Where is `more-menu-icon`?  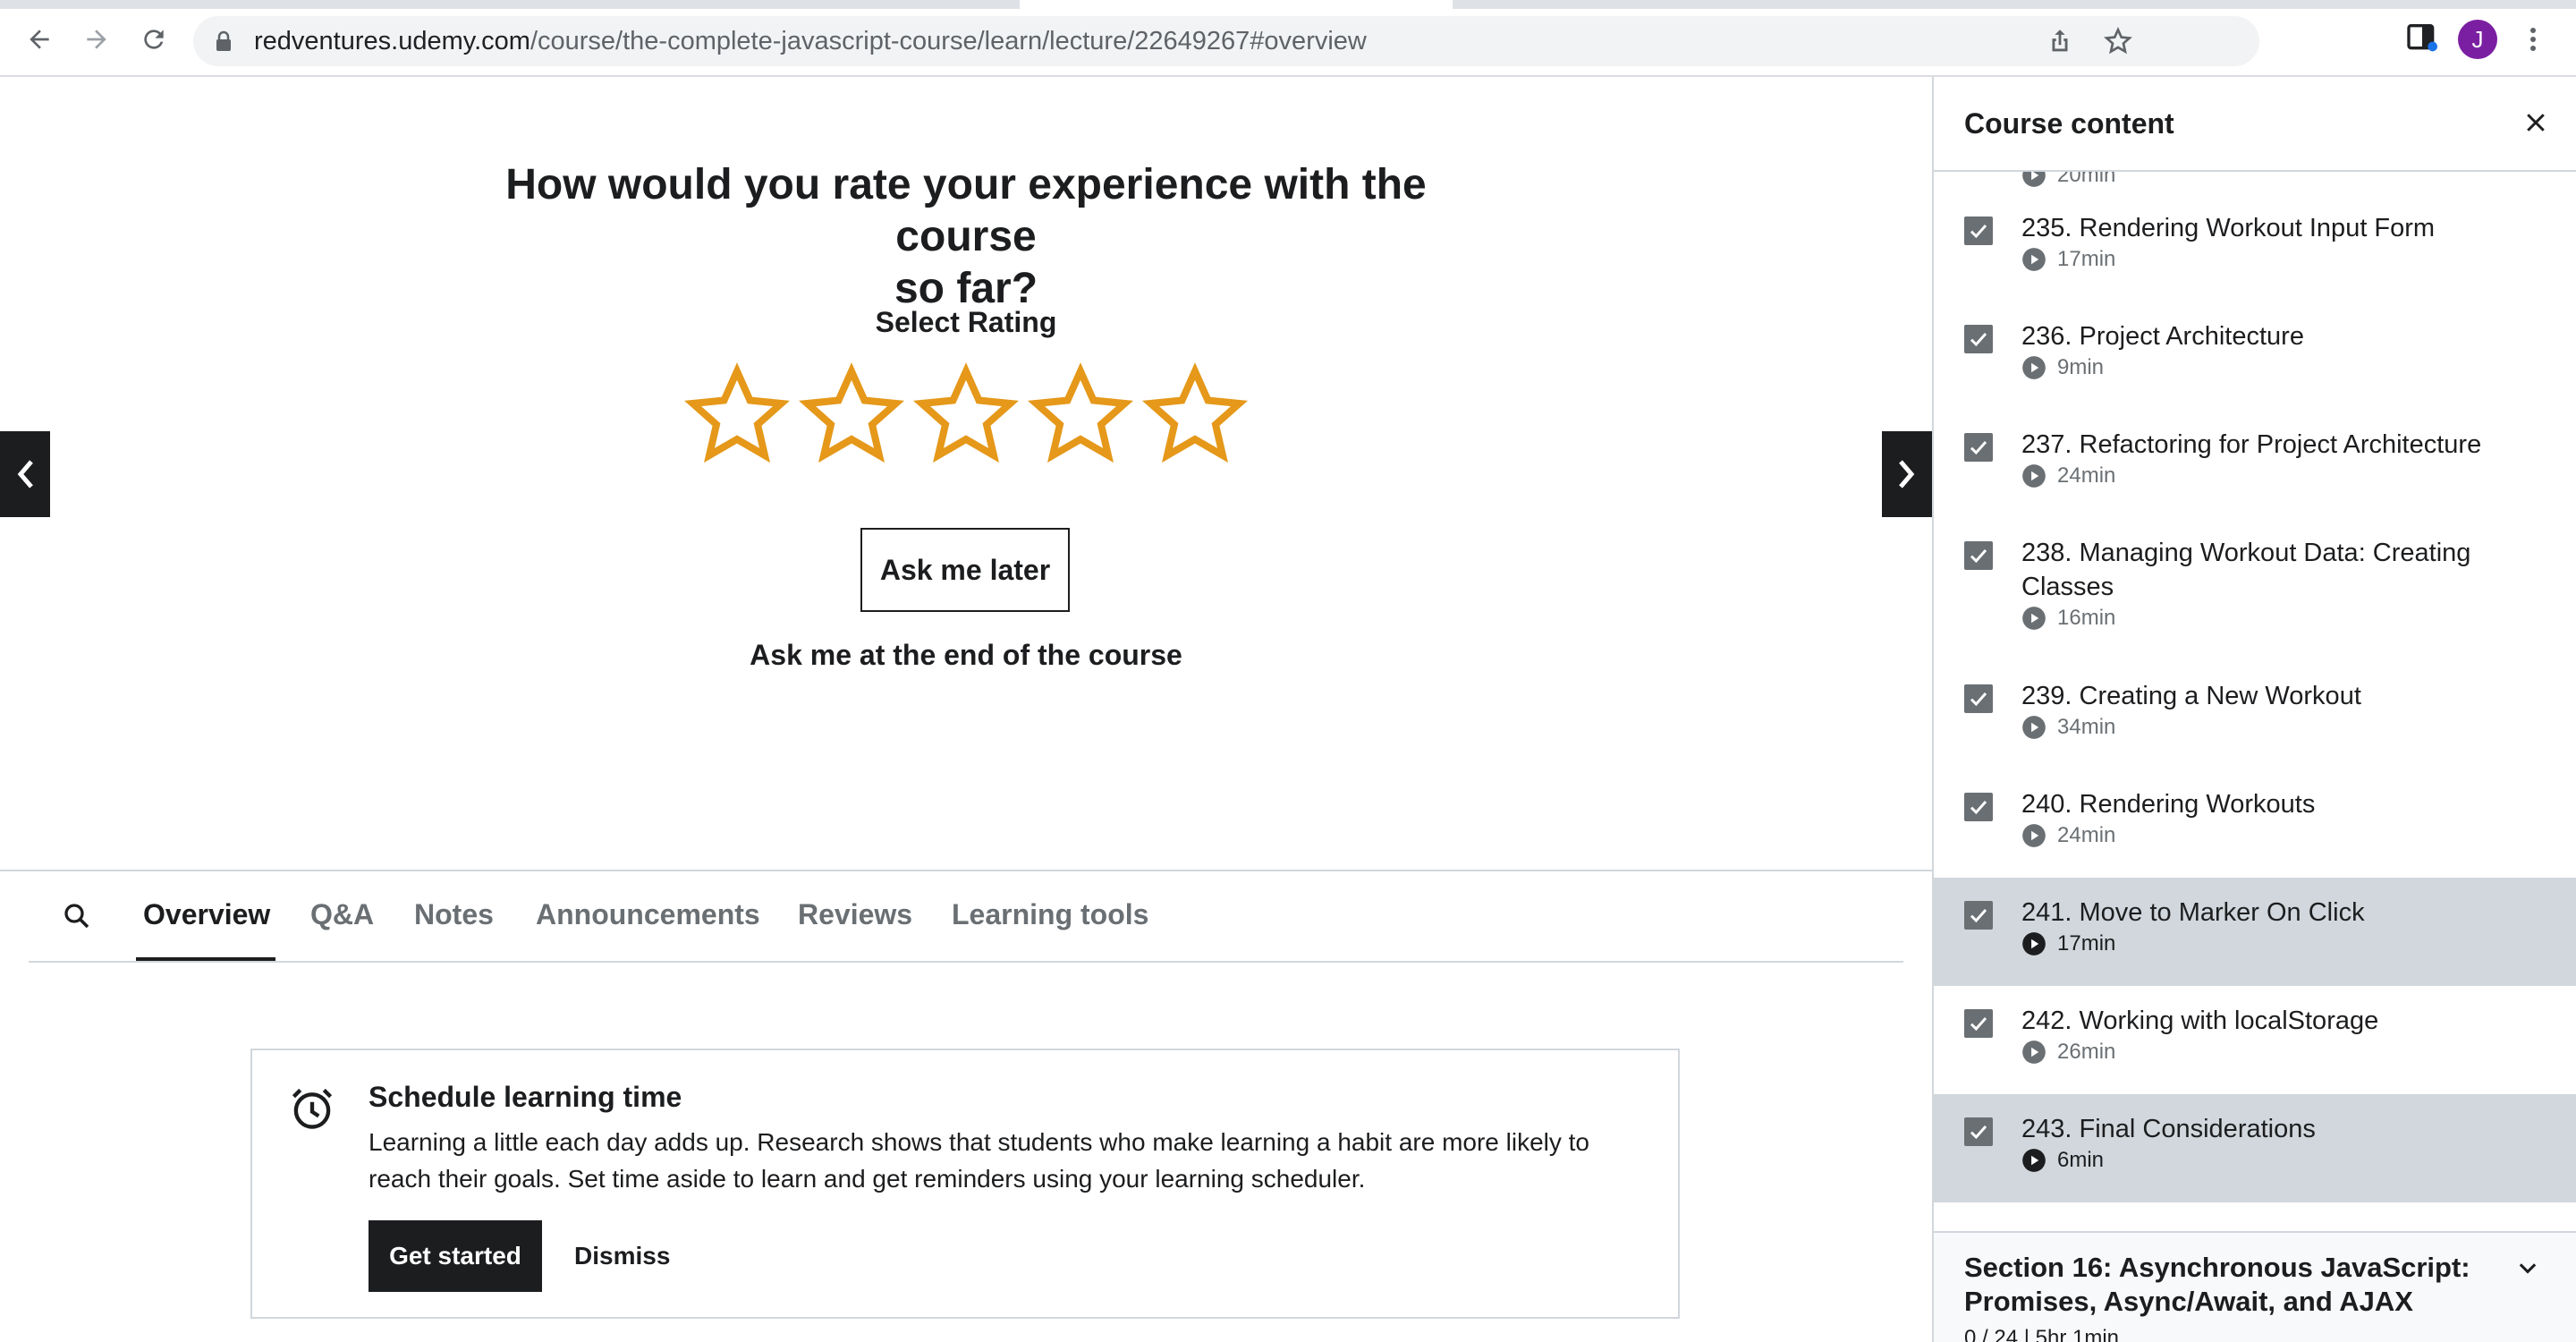 more-menu-icon is located at coordinates (2533, 42).